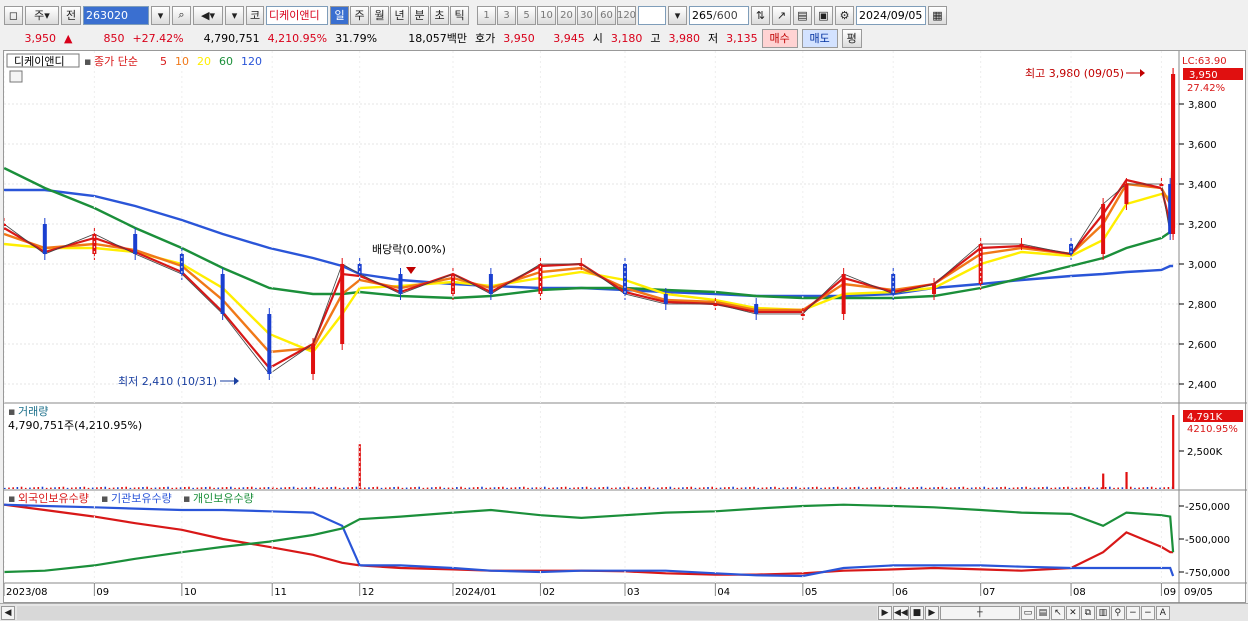 The image size is (1248, 621). Describe the element at coordinates (16, 76) in the screenshot. I see `table-toggle-icon` at that location.